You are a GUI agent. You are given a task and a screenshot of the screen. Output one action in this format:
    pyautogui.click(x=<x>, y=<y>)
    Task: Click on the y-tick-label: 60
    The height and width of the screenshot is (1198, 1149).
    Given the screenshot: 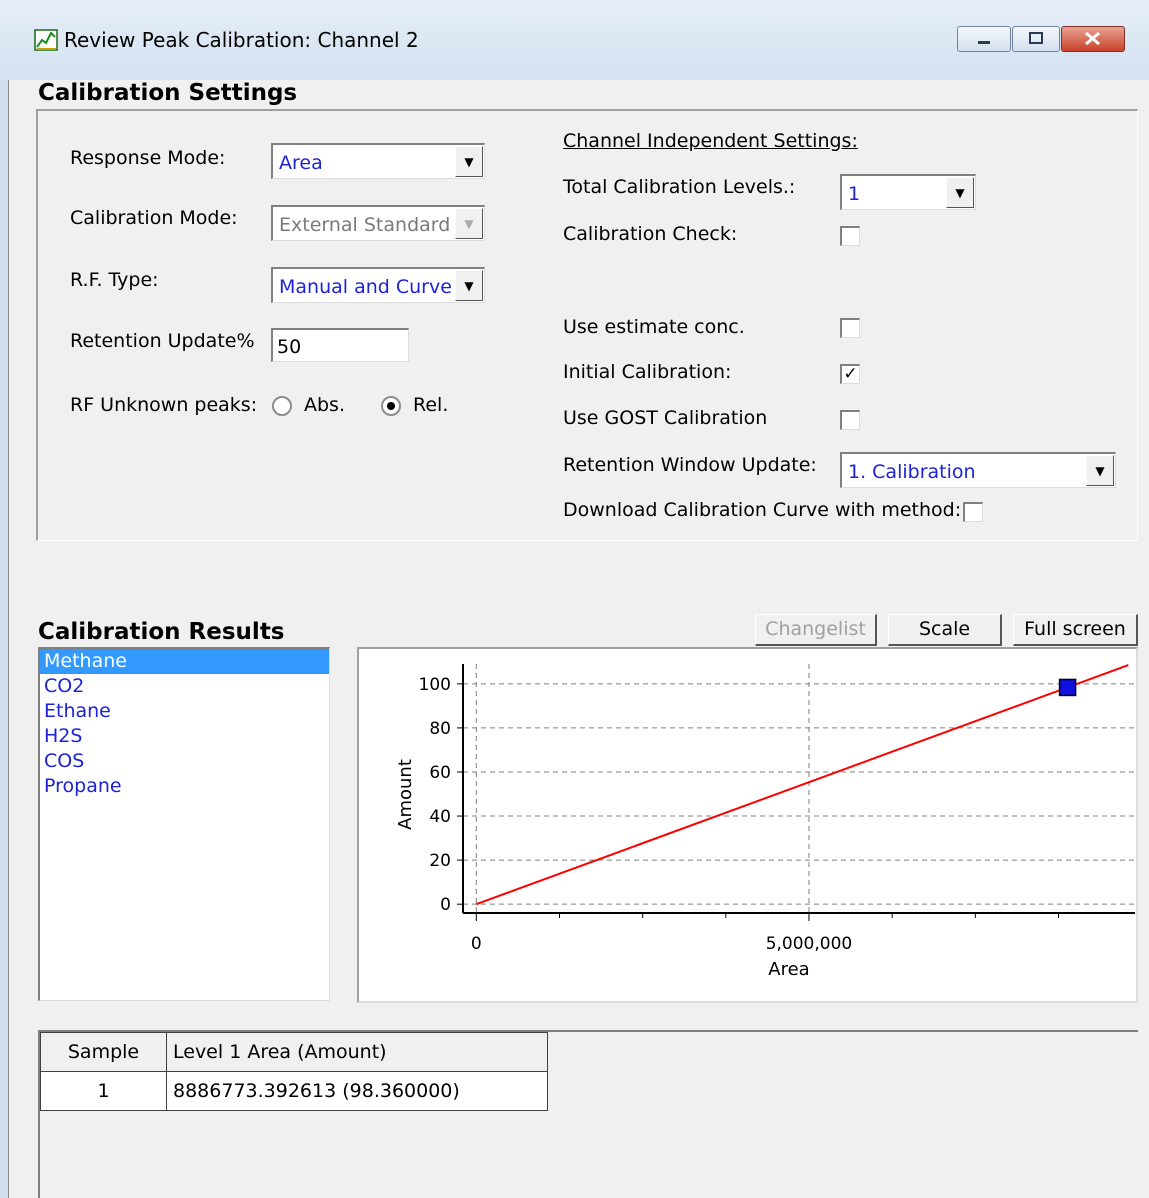 What is the action you would take?
    pyautogui.click(x=440, y=773)
    